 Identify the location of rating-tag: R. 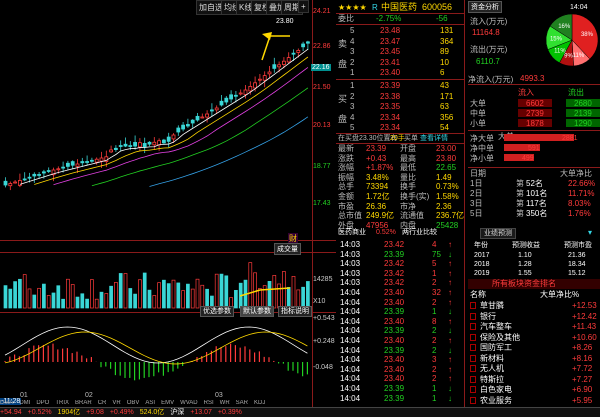
(375, 7).